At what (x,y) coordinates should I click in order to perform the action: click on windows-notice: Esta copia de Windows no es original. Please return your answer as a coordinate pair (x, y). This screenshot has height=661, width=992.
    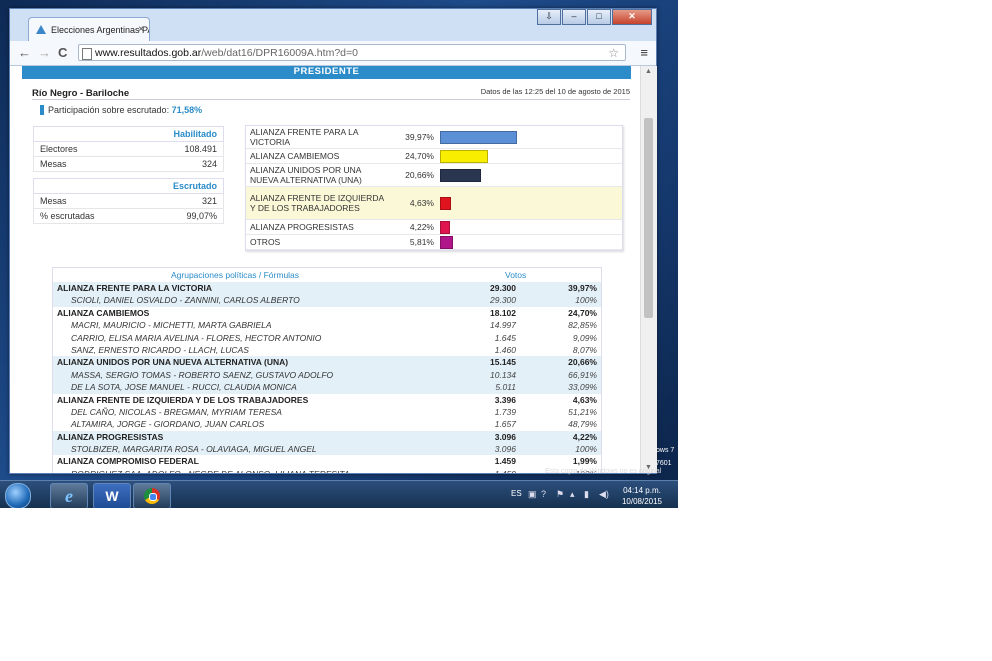
    Looking at the image, I should click on (603, 471).